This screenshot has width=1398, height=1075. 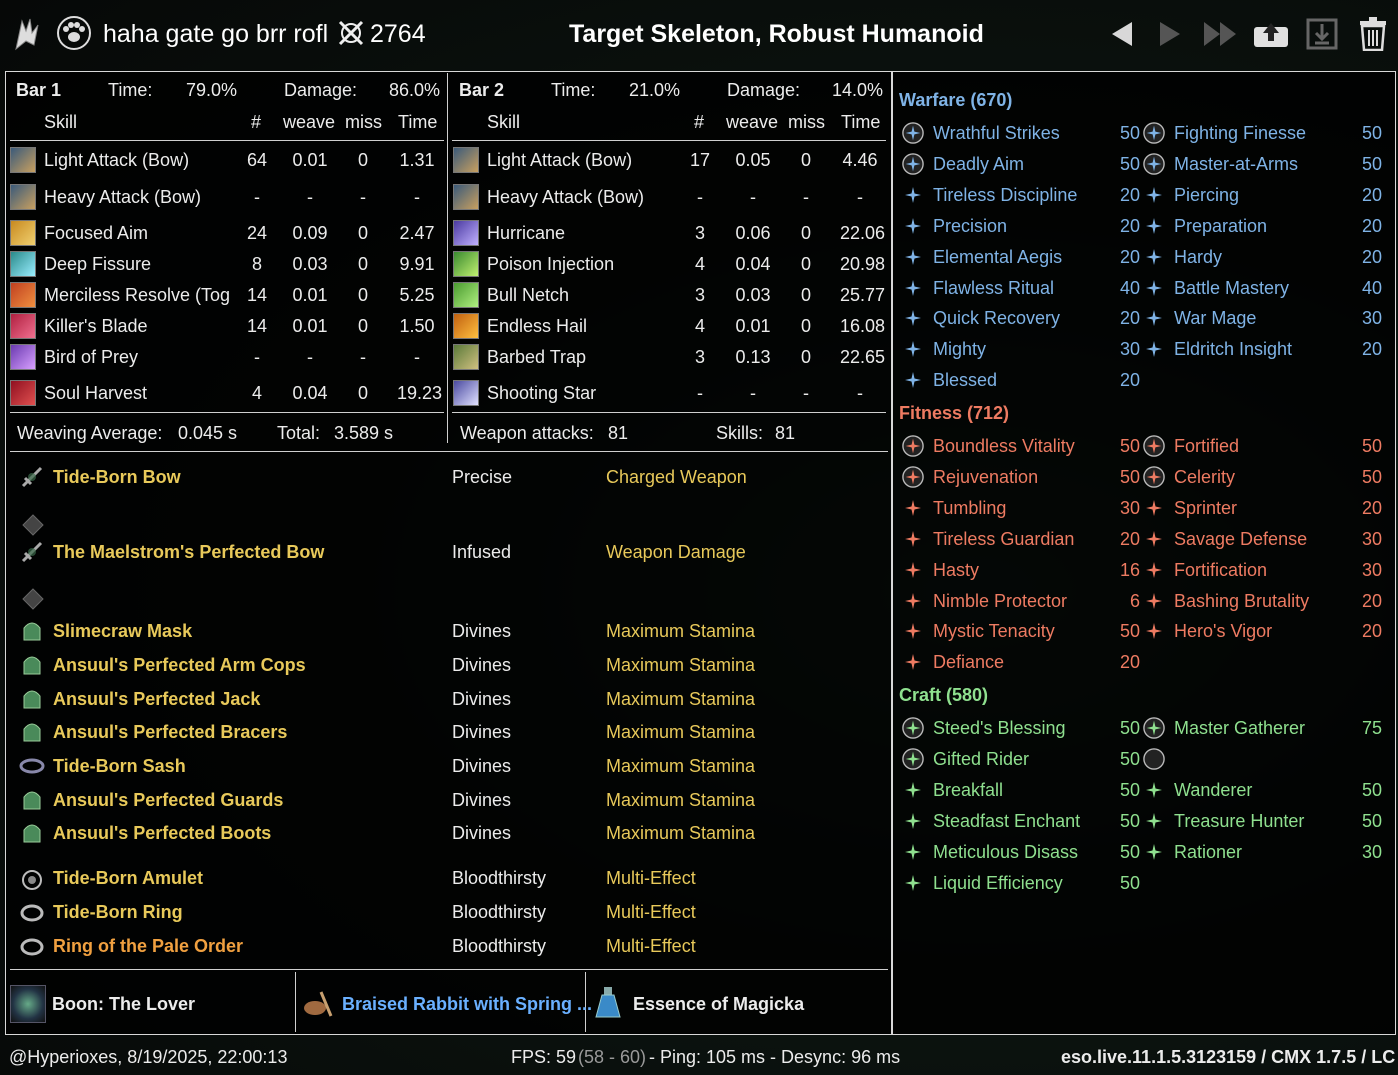 I want to click on score-value: 2764, so click(x=398, y=34).